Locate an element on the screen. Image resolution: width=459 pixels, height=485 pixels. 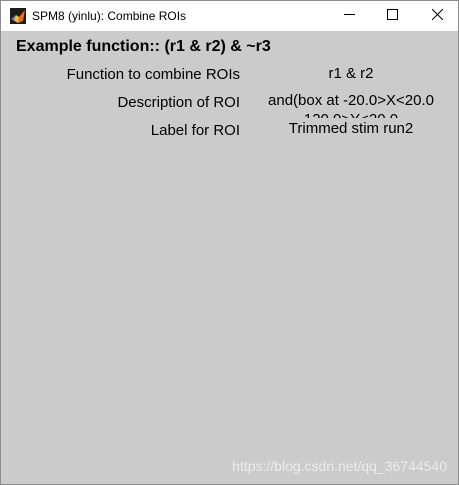
minimize-icon is located at coordinates (349, 16).